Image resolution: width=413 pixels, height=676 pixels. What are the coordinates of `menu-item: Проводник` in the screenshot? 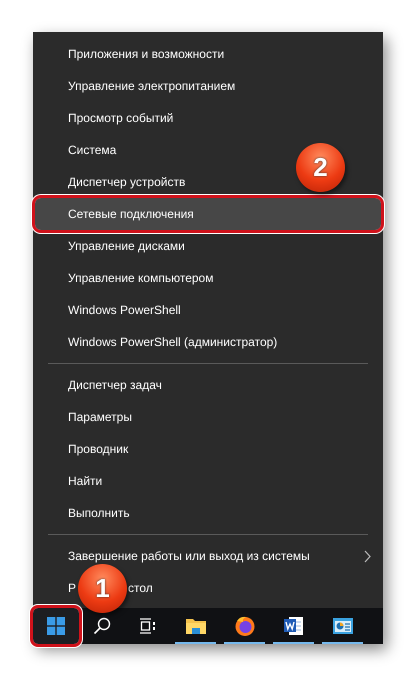 It's located at (98, 449).